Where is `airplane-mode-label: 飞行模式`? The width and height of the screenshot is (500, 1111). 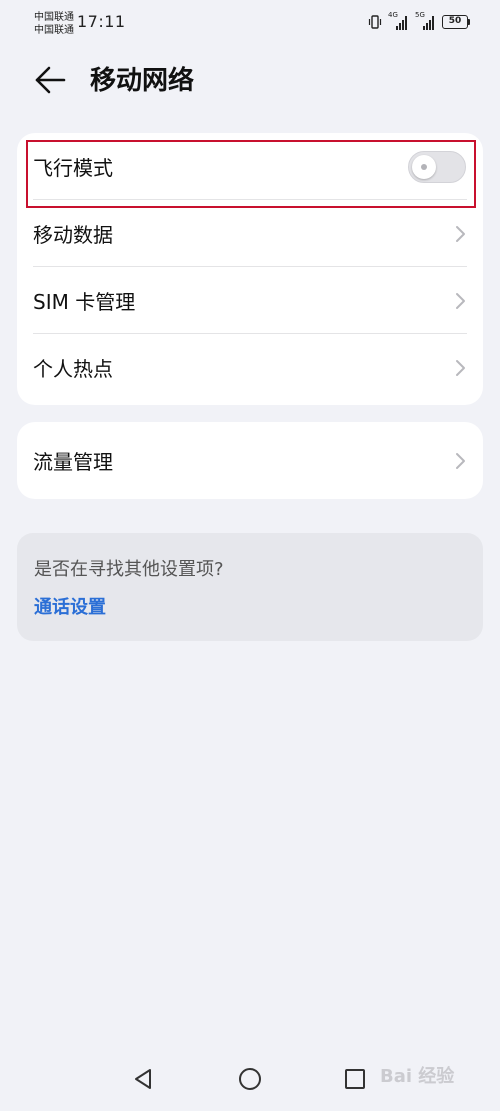
airplane-mode-label: 飞行模式 is located at coordinates (73, 168).